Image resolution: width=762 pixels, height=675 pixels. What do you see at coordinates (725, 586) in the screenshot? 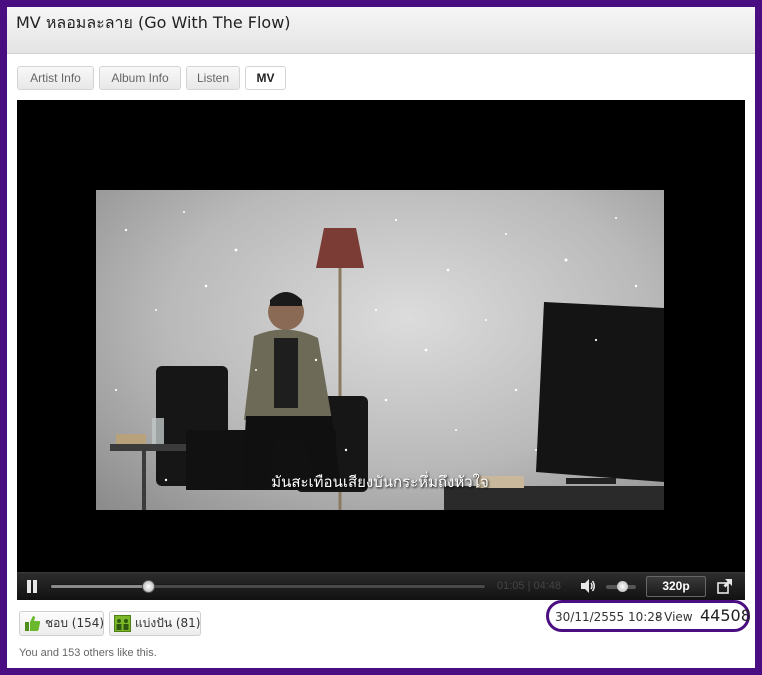
I see `fullscreen-icon` at bounding box center [725, 586].